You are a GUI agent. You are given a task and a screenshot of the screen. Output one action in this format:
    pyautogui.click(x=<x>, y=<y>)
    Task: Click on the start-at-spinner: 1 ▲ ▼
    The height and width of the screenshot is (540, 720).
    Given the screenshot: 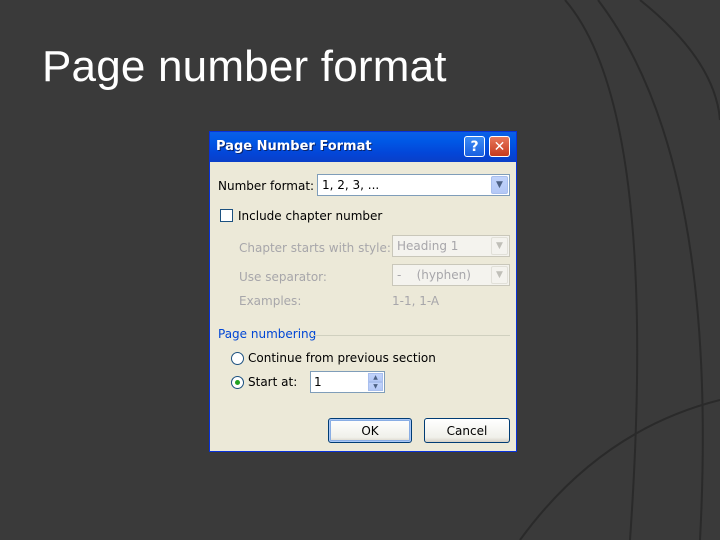 What is the action you would take?
    pyautogui.click(x=347, y=382)
    